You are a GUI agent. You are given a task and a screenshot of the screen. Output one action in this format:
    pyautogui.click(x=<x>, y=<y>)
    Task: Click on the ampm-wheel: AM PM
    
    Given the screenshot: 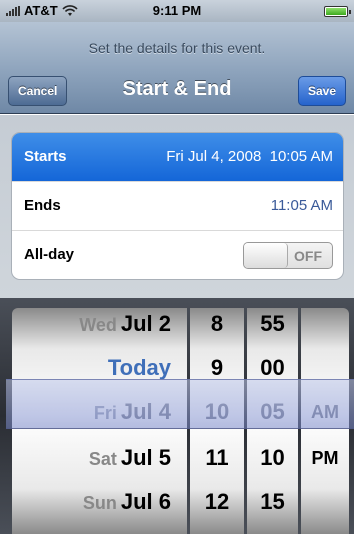 What is the action you would take?
    pyautogui.click(x=325, y=421)
    